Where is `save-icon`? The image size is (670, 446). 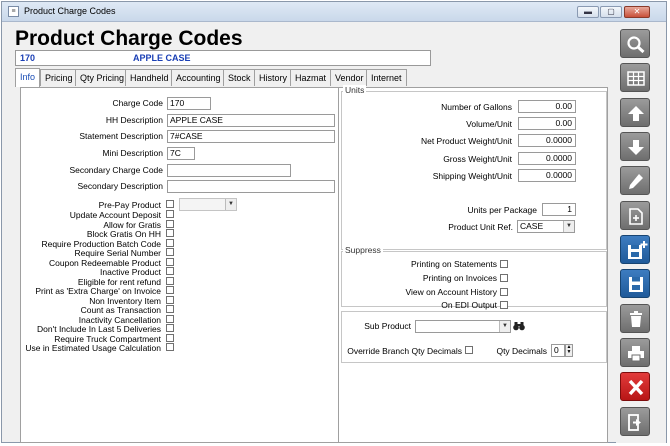 save-icon is located at coordinates (636, 284).